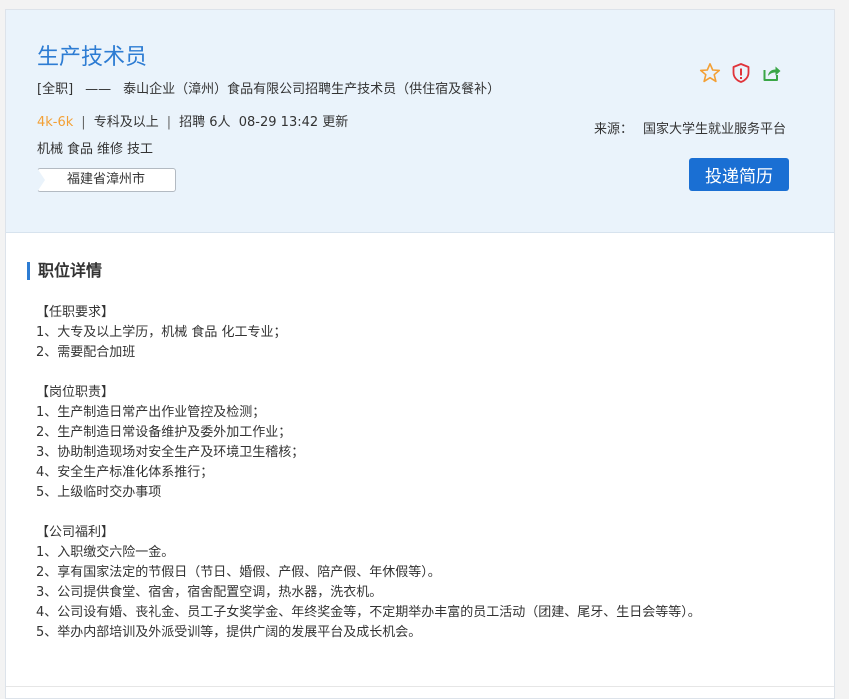 The image size is (849, 699). I want to click on detail-line: 3、公司提供食堂、宿舍，宿舍配置空调，热水器，洗衣机。, so click(209, 592).